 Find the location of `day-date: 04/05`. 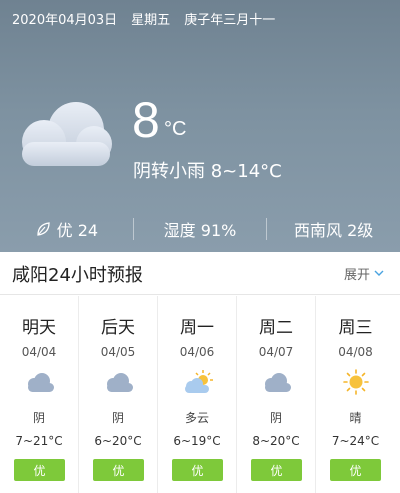

day-date: 04/05 is located at coordinates (118, 352).